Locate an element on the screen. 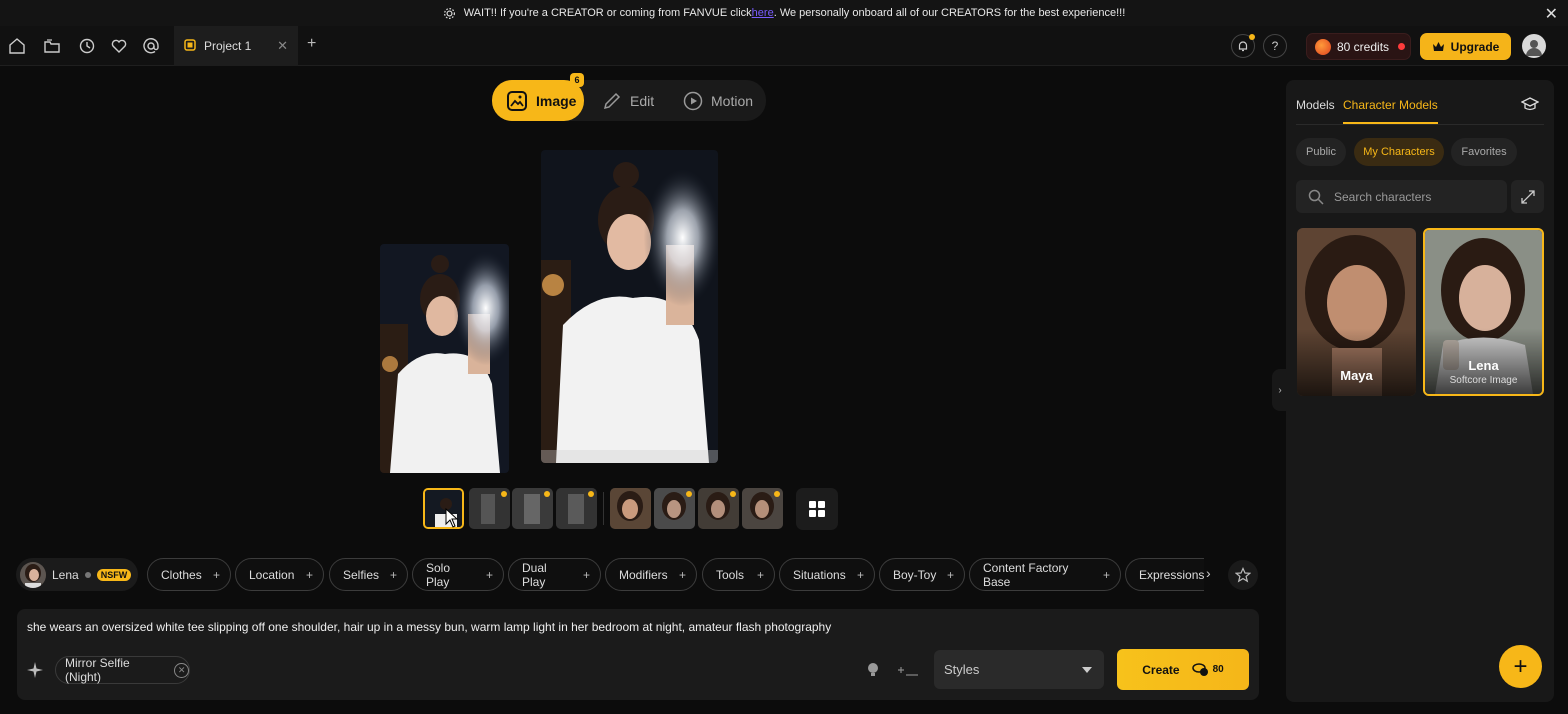 This screenshot has width=1568, height=714. mouse-cursor-icon is located at coordinates (452, 519).